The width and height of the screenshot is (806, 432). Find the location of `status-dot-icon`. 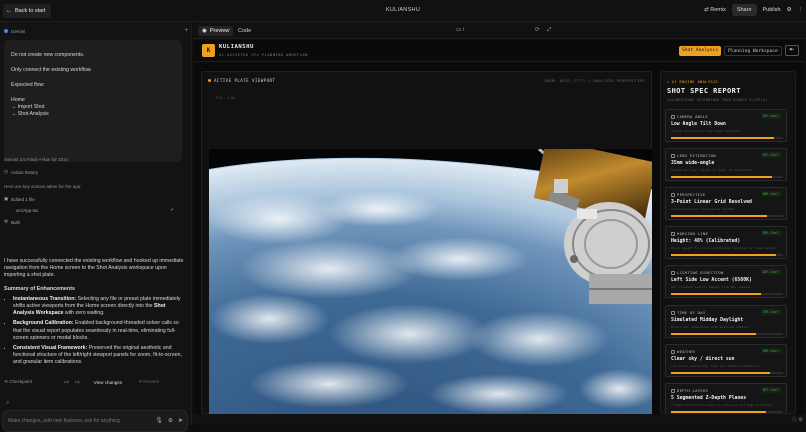

status-dot-icon is located at coordinates (209, 80).